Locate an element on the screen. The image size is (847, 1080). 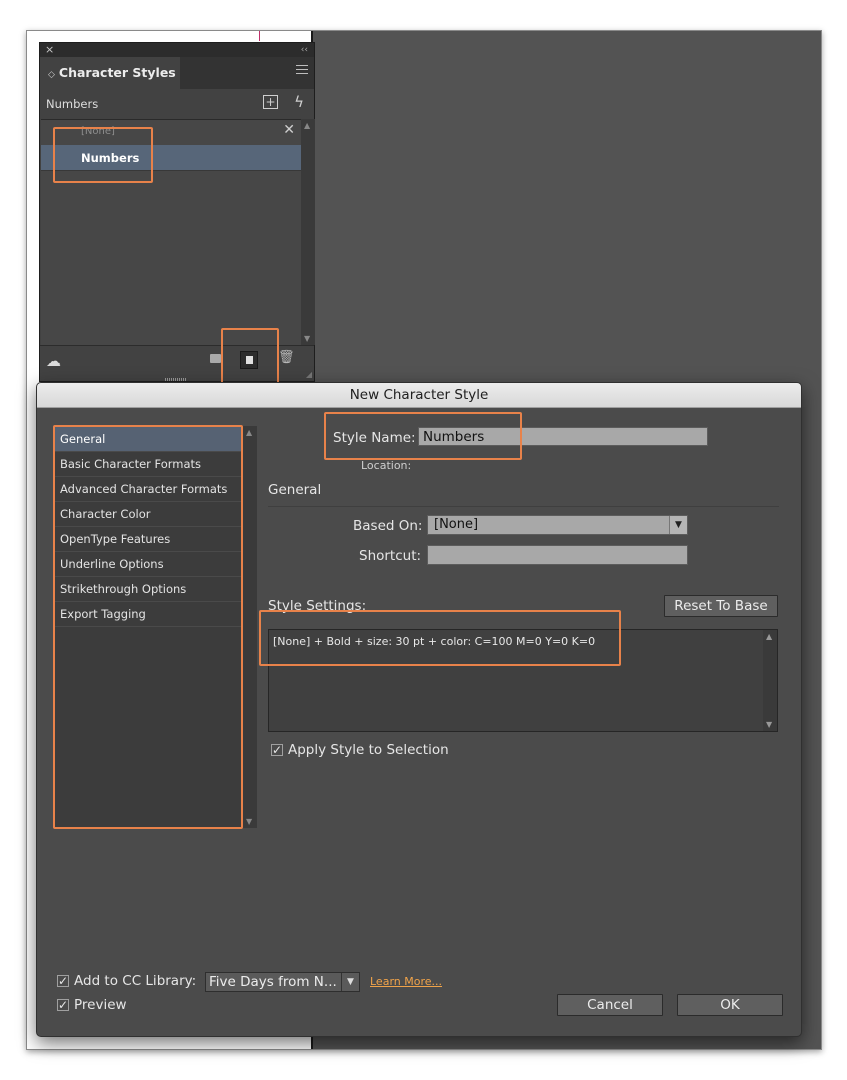
apply-style-checkbox: ✓ Apply Style to Selection is located at coordinates (360, 750).